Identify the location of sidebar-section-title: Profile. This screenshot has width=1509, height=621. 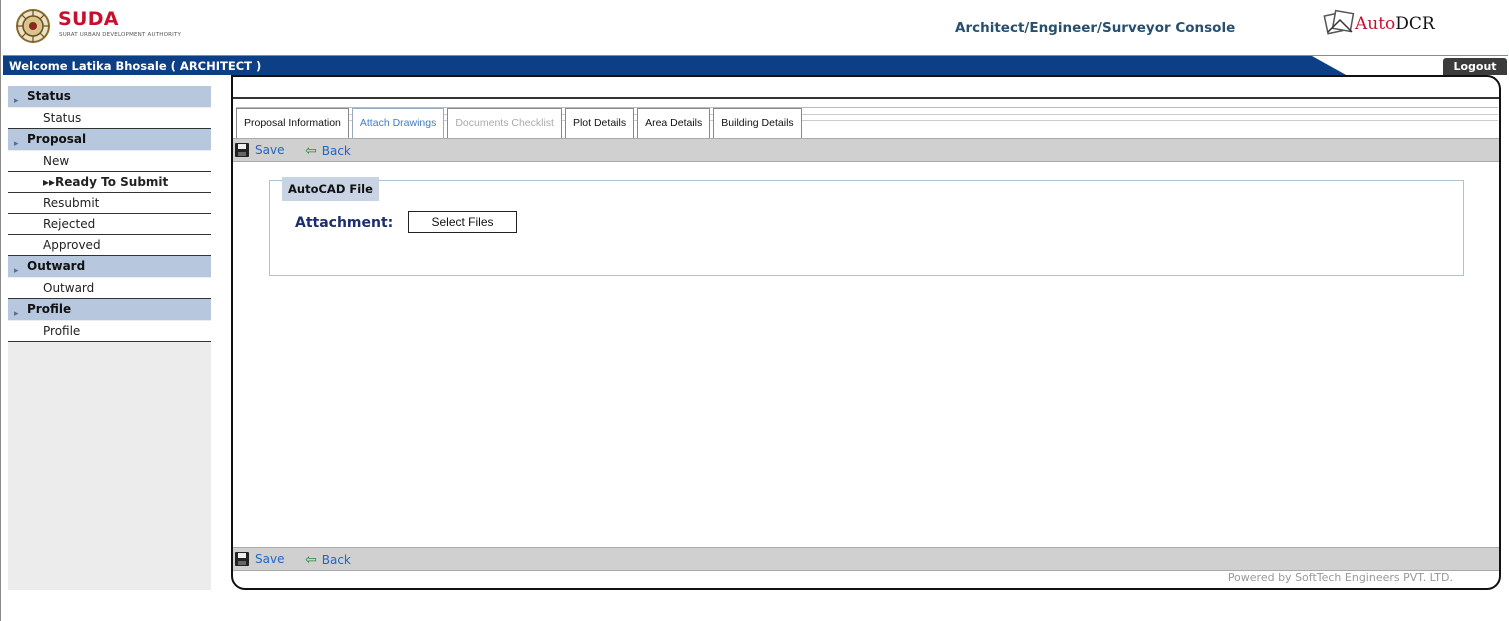
(49, 309).